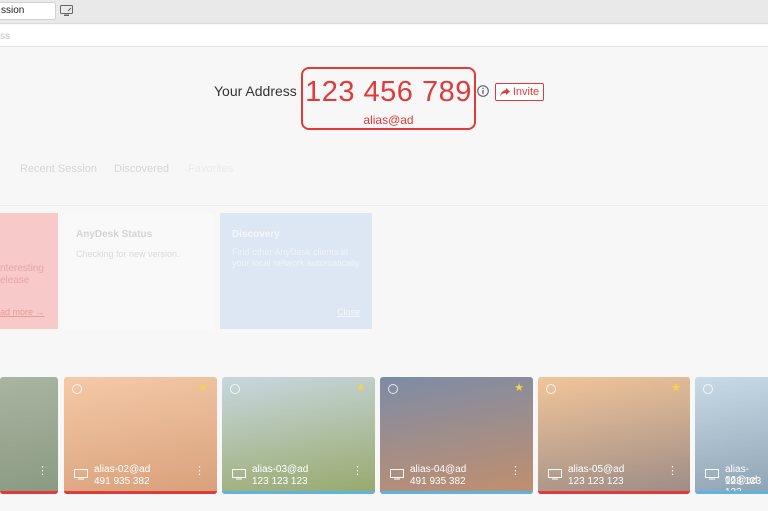 This screenshot has width=768, height=511. Describe the element at coordinates (483, 91) in the screenshot. I see `info-icon` at that location.